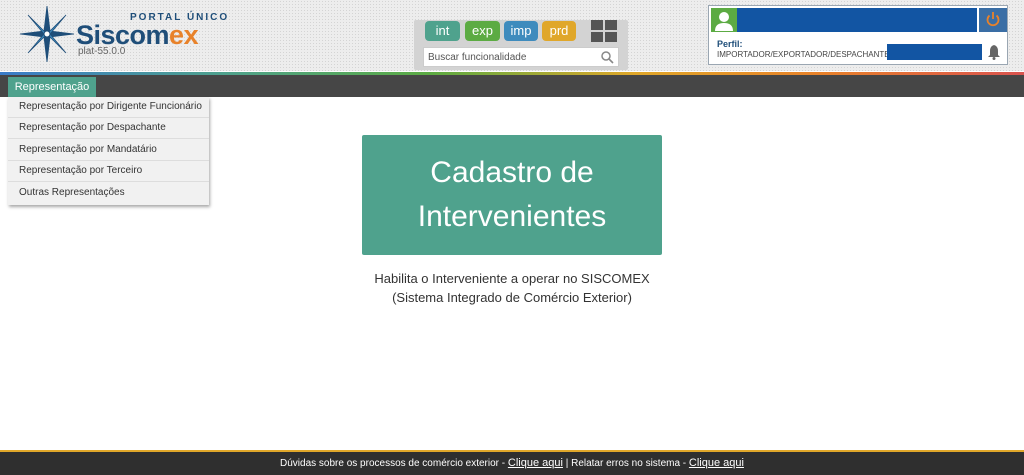  What do you see at coordinates (108, 171) in the screenshot?
I see `menu-item-terceiro: Representação por Terceiro` at bounding box center [108, 171].